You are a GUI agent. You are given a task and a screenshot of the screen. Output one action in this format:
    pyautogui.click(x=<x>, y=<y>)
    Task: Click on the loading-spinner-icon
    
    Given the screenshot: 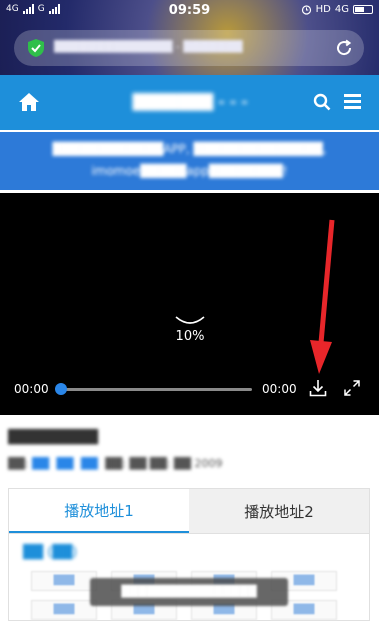 What is the action you would take?
    pyautogui.click(x=190, y=320)
    